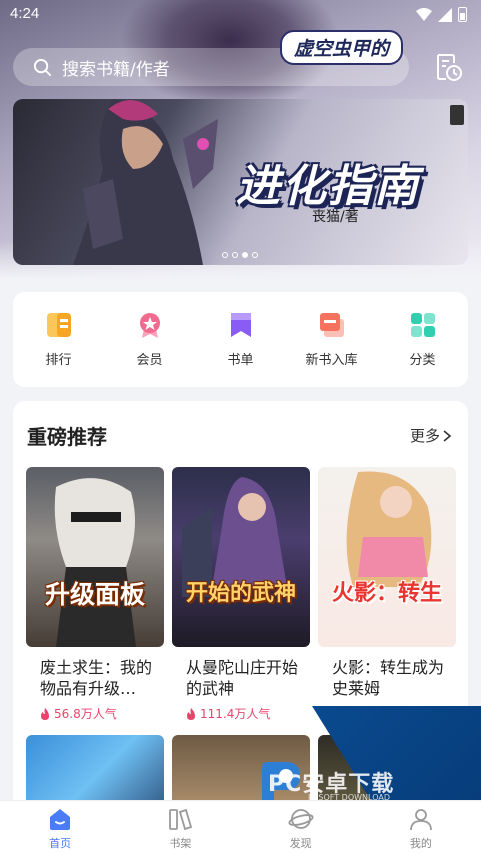 Image resolution: width=481 pixels, height=855 pixels. What do you see at coordinates (457, 115) in the screenshot?
I see `banner-publisher-logo` at bounding box center [457, 115].